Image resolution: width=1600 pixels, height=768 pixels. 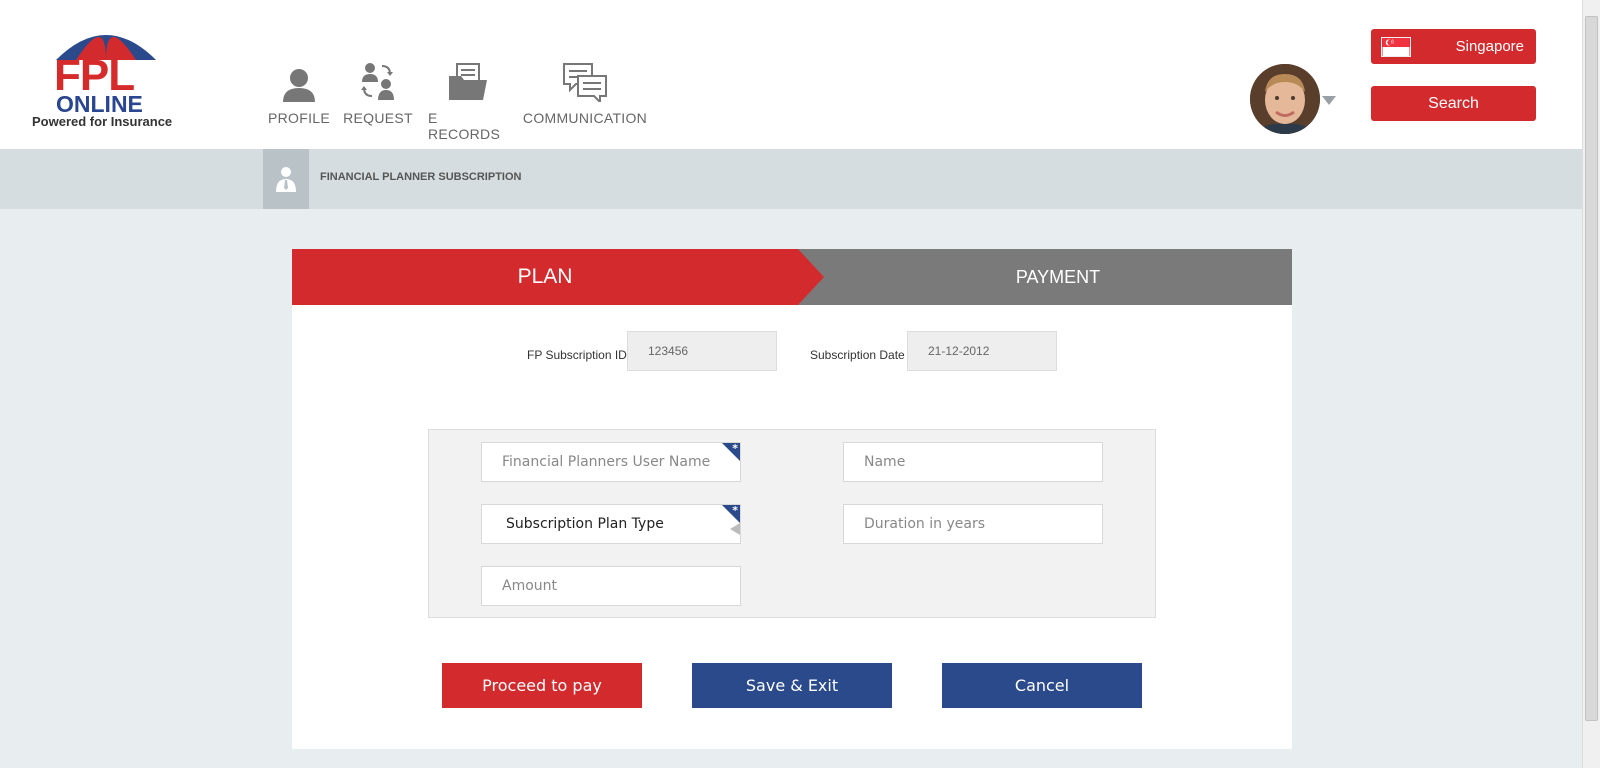 I want to click on subscription-id-field: 123456, so click(x=702, y=351).